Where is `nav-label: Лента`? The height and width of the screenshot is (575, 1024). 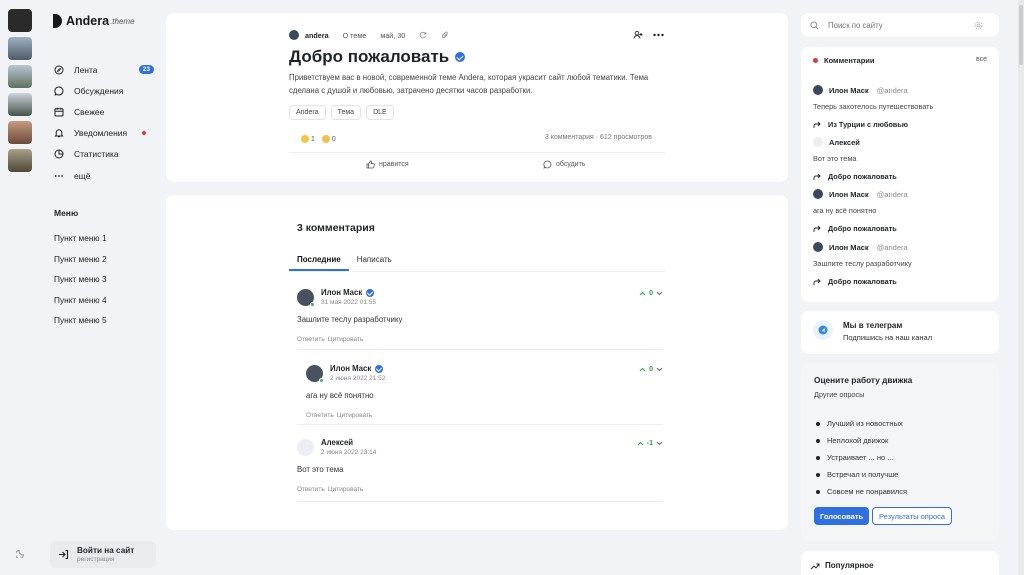
nav-label: Лента is located at coordinates (86, 69).